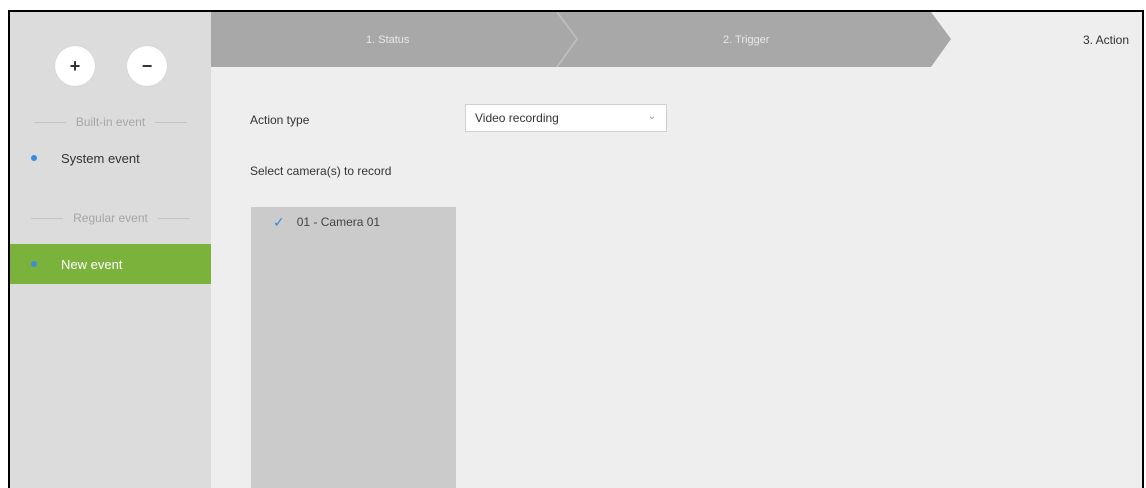 The width and height of the screenshot is (1146, 488). I want to click on action-type-select: Video recording ⌄, so click(566, 118).